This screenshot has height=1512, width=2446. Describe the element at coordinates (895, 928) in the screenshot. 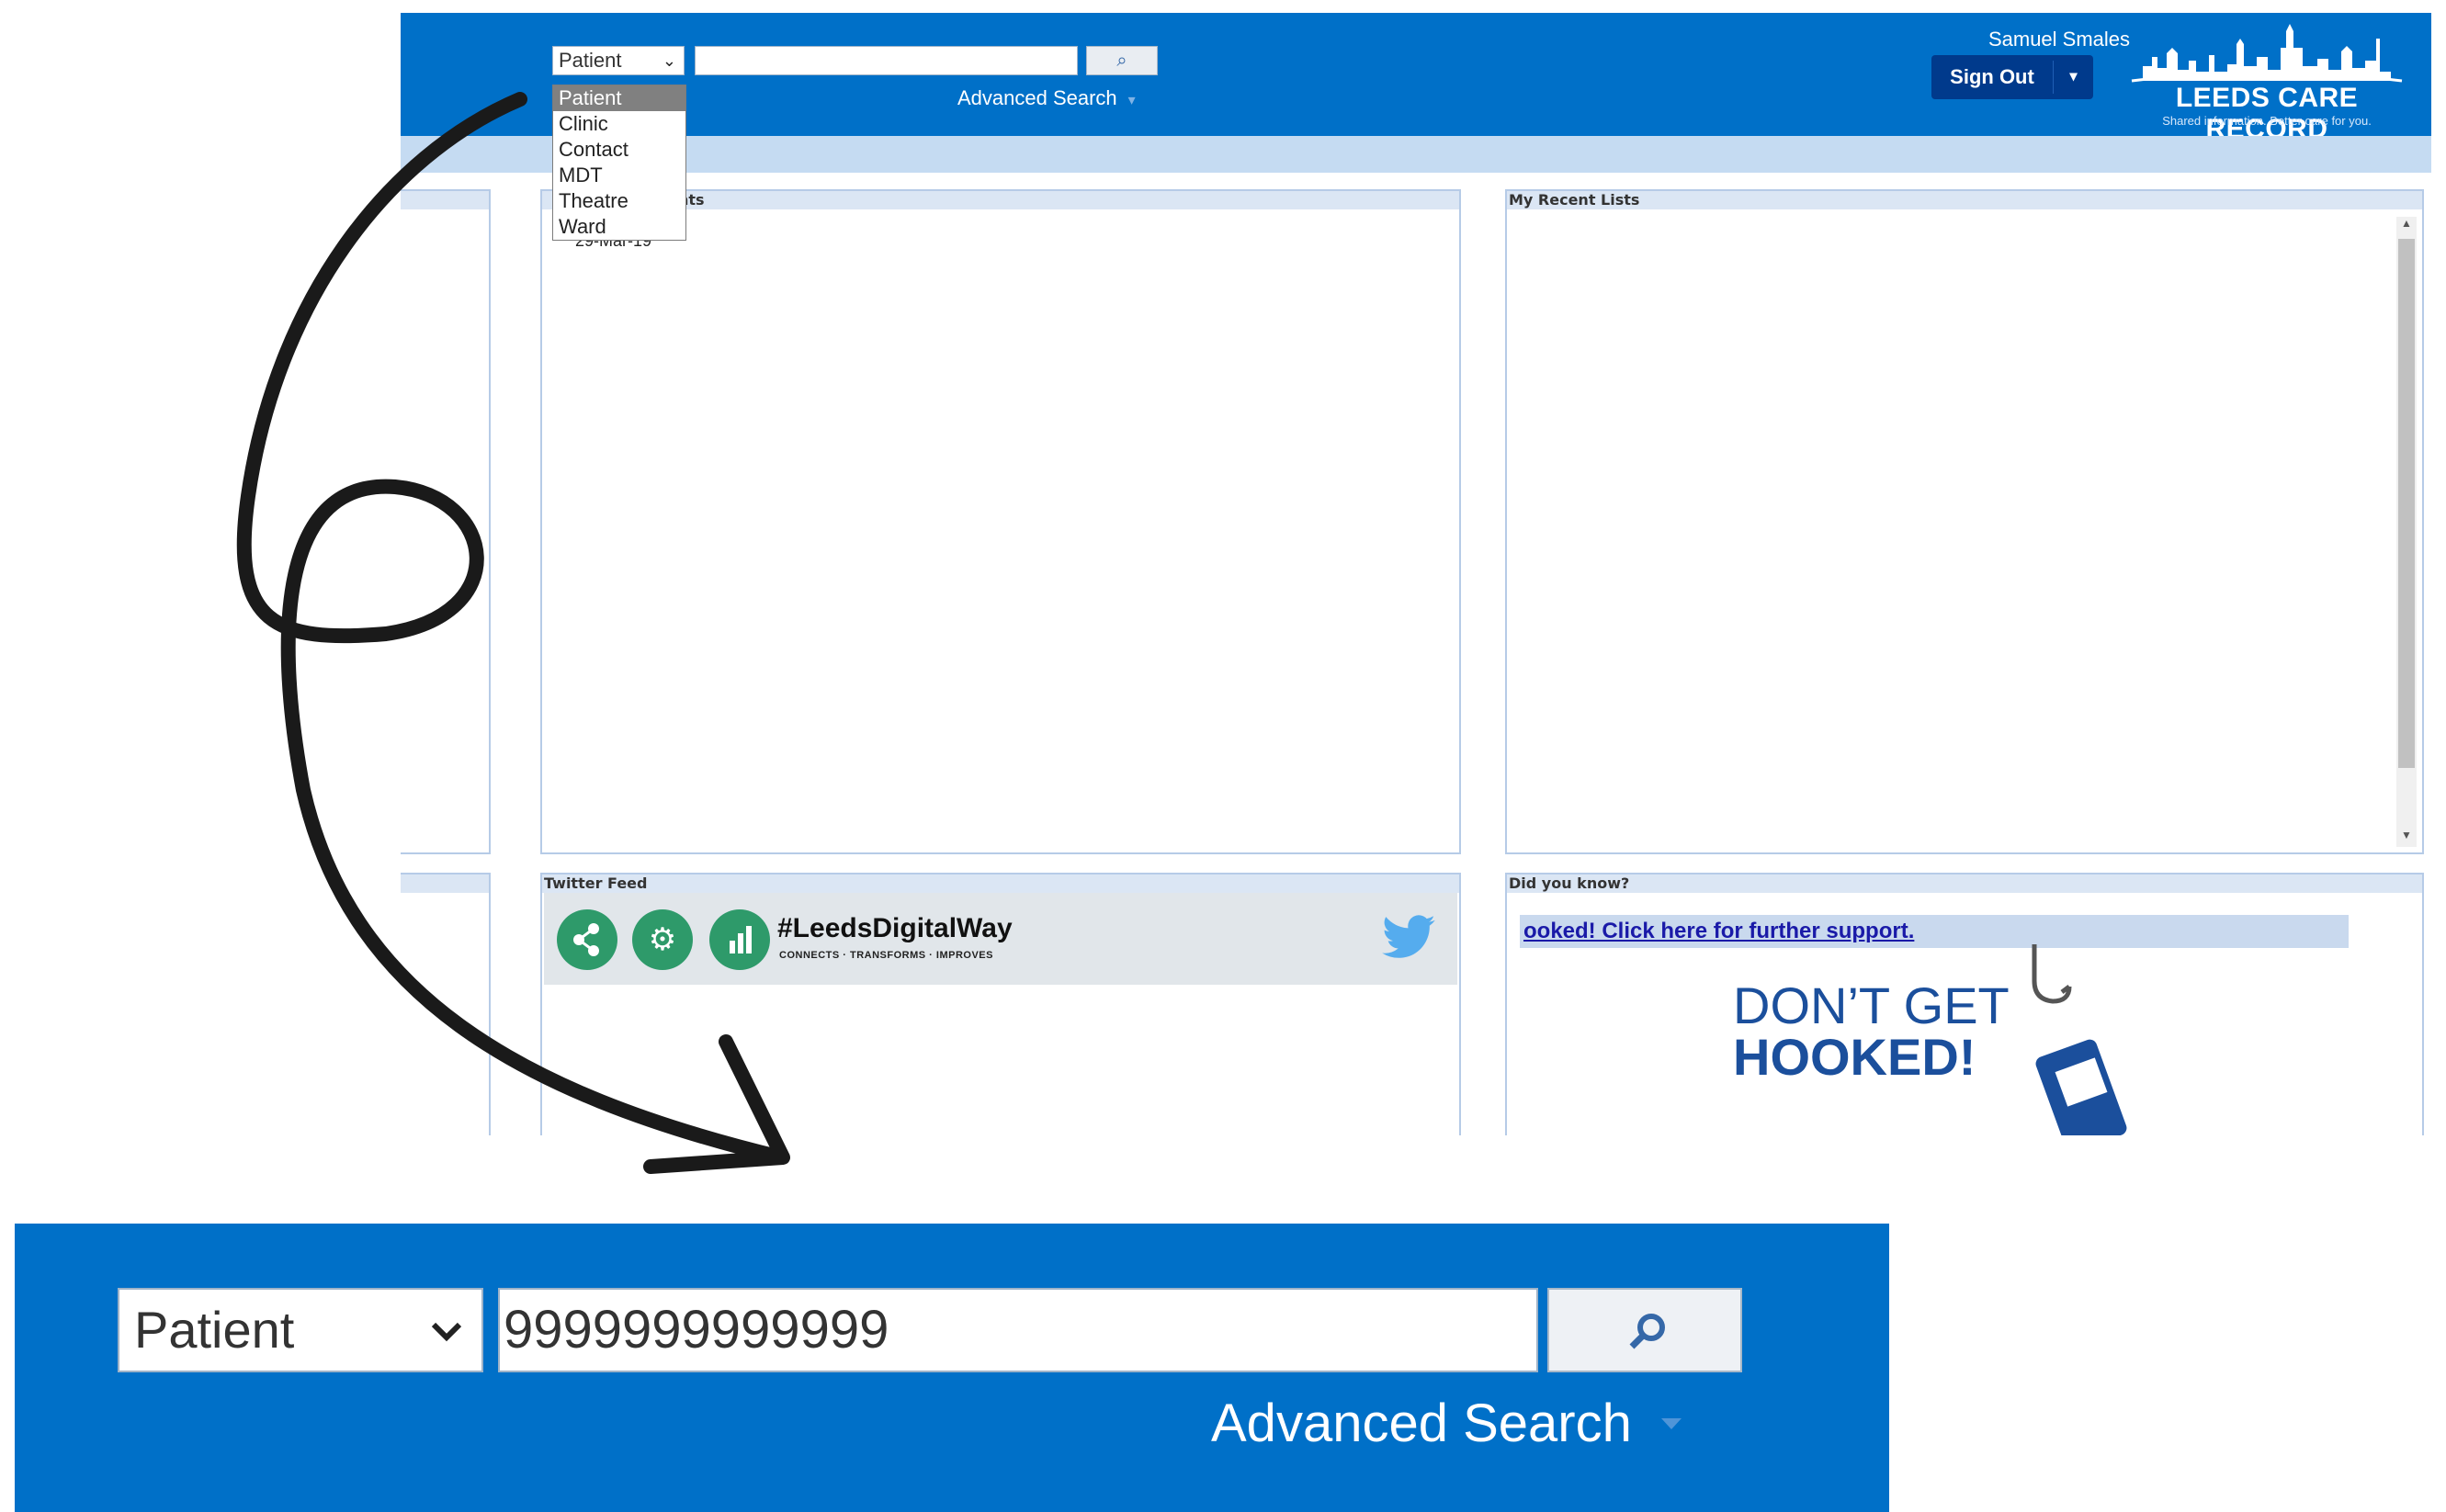

I see `twitter-hashtag: #LeedsDigitalWay` at that location.